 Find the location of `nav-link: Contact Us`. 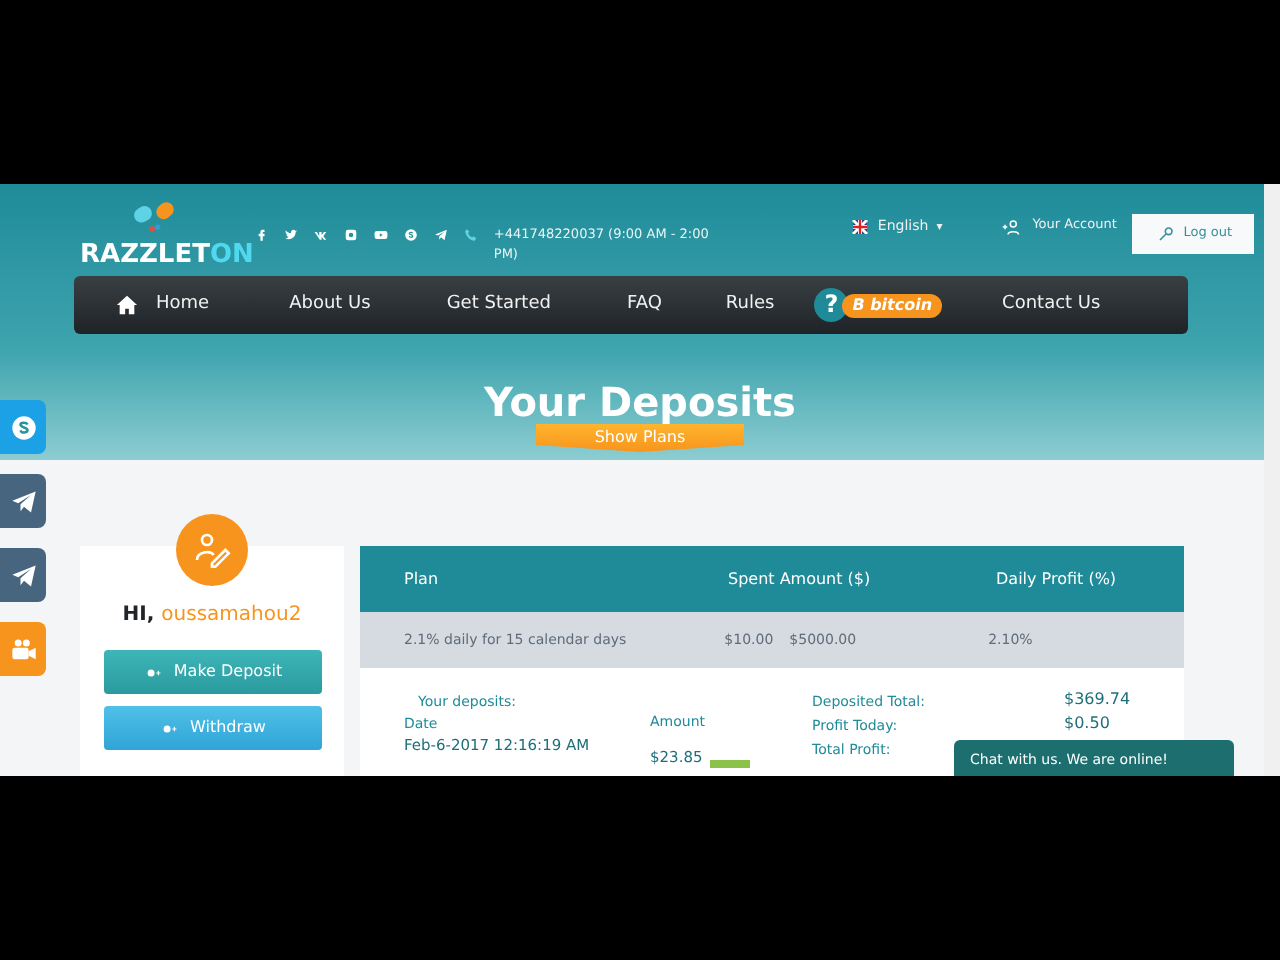

nav-link: Contact Us is located at coordinates (1051, 305).